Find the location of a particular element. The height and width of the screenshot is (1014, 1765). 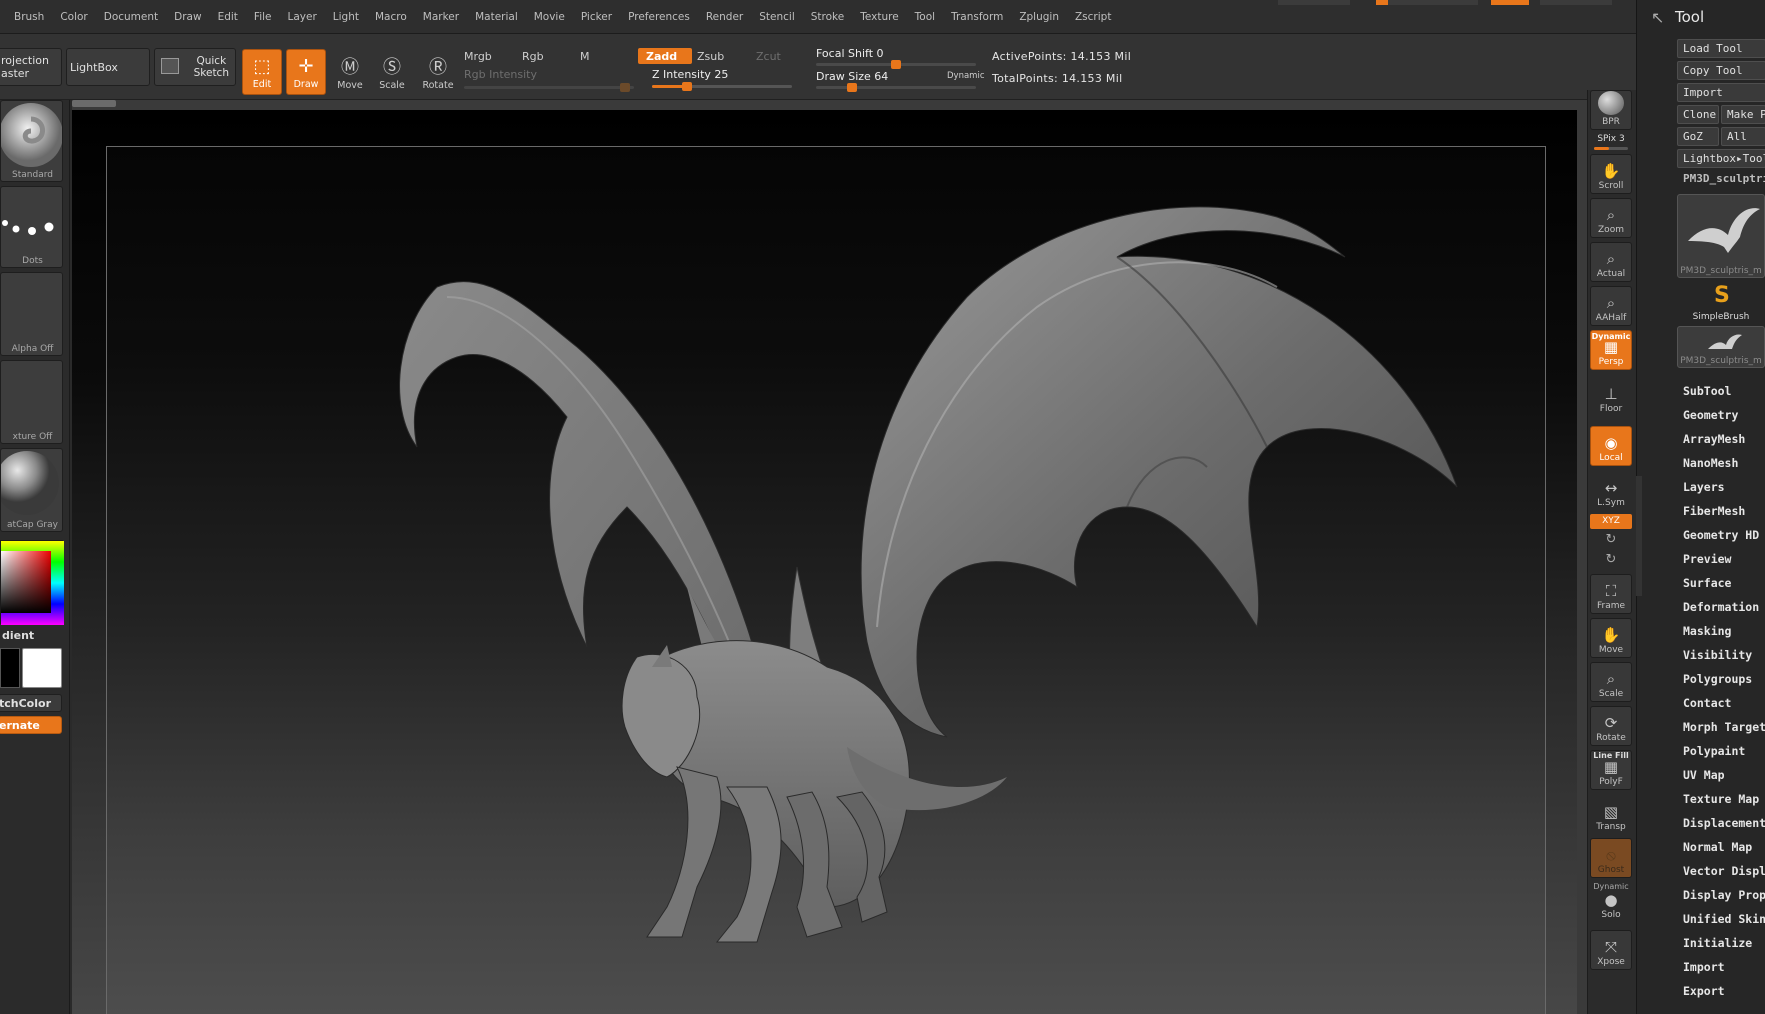

main-color-swatch is located at coordinates (42, 668).